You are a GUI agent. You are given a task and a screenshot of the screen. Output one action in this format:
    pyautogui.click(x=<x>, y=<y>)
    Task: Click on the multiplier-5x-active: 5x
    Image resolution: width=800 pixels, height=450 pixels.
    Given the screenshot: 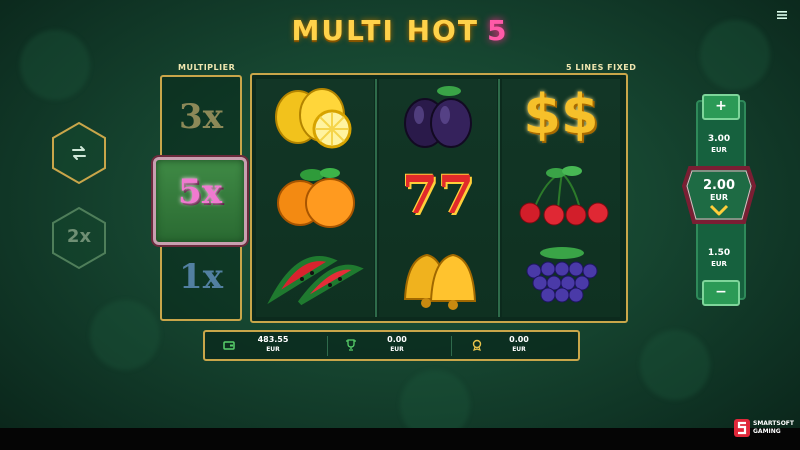 What is the action you would take?
    pyautogui.click(x=200, y=201)
    